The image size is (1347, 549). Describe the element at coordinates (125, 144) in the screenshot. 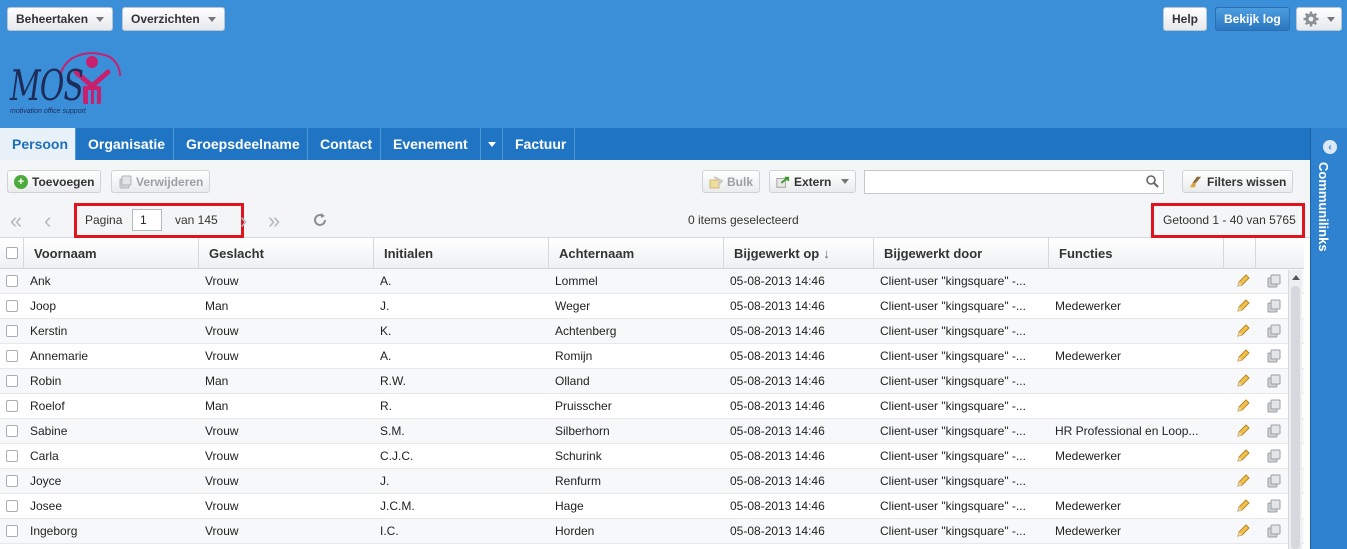

I see `tab-organisatie: Organisatie` at that location.